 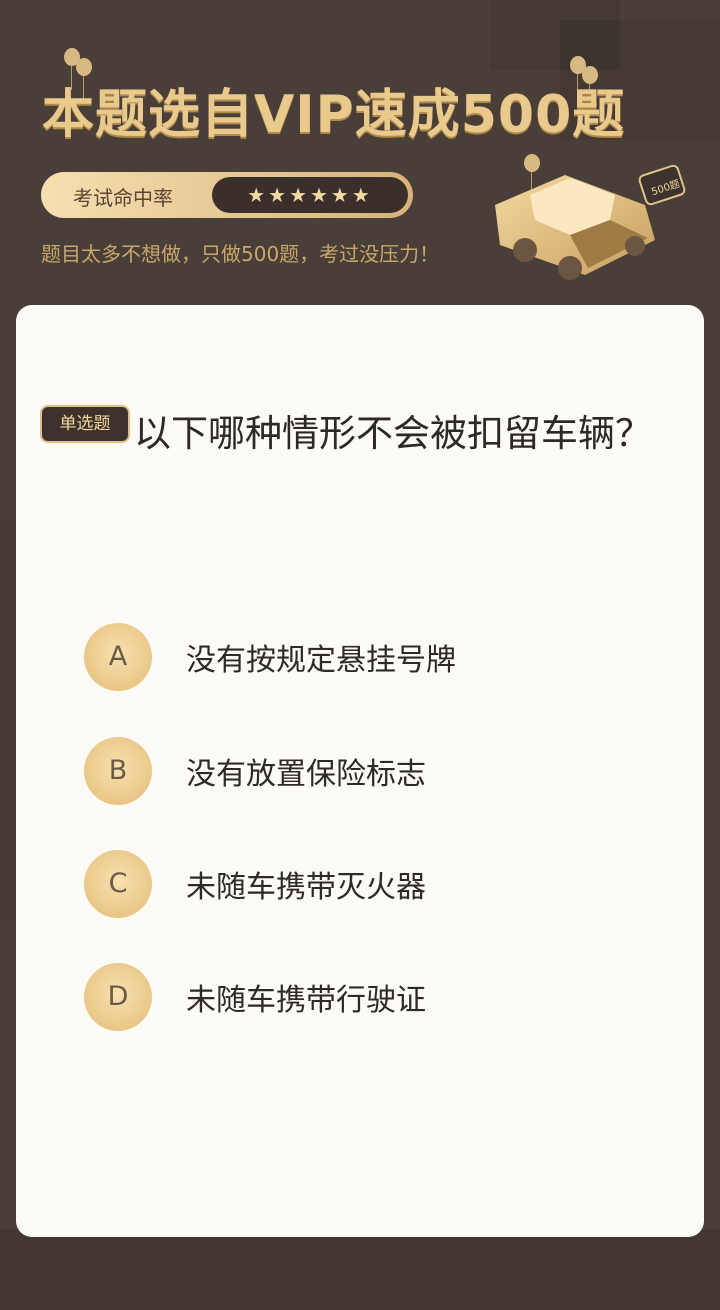 What do you see at coordinates (590, 222) in the screenshot?
I see `car-icon: 500题` at bounding box center [590, 222].